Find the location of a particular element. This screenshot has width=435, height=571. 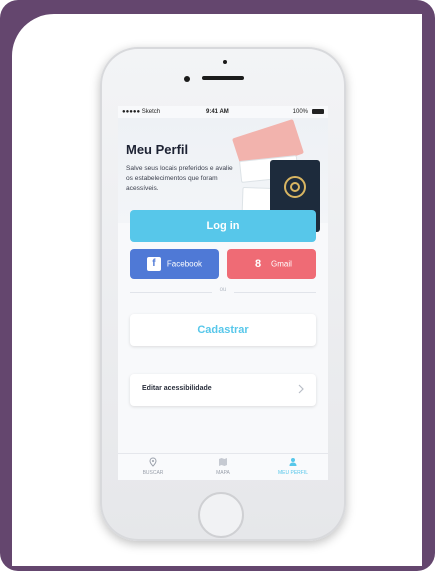

map-icon is located at coordinates (223, 462).